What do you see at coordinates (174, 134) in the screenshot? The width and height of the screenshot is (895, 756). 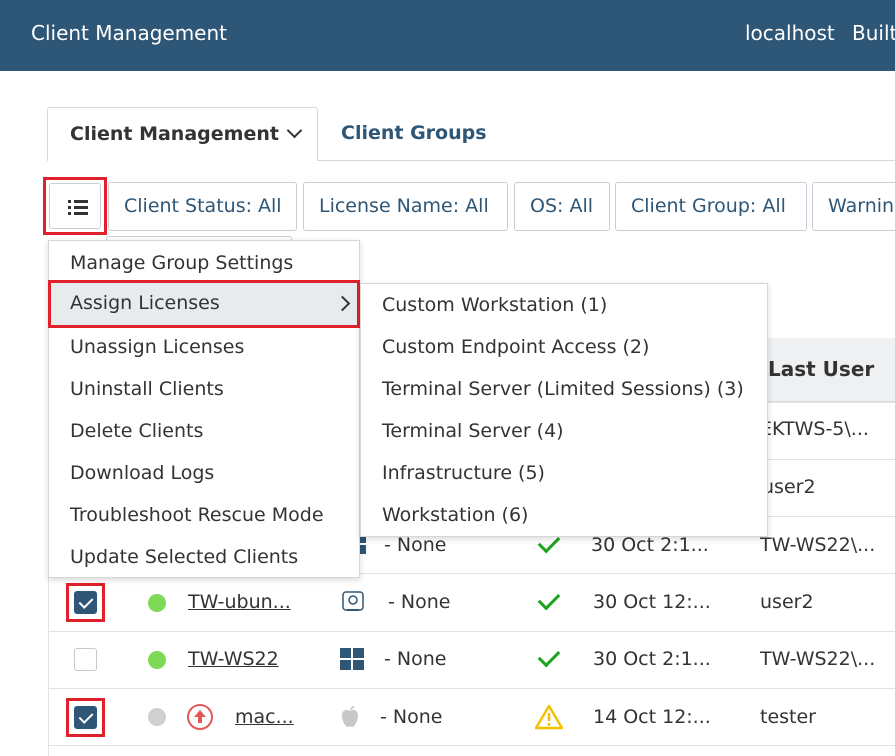 I see `tab-label: Client Management` at bounding box center [174, 134].